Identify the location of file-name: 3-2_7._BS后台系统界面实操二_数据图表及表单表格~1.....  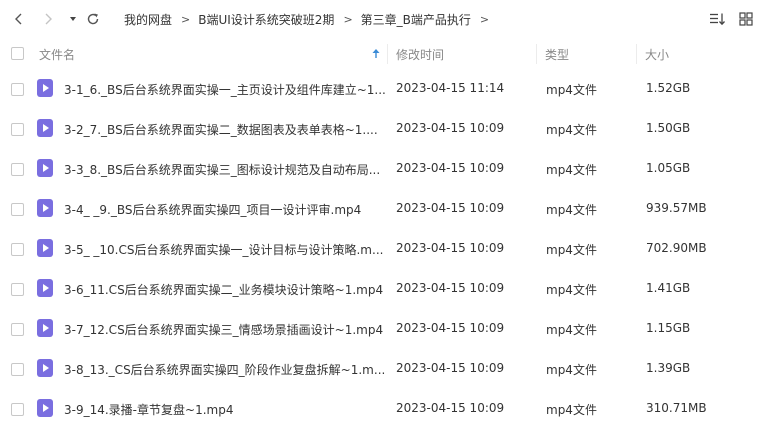
(221, 129).